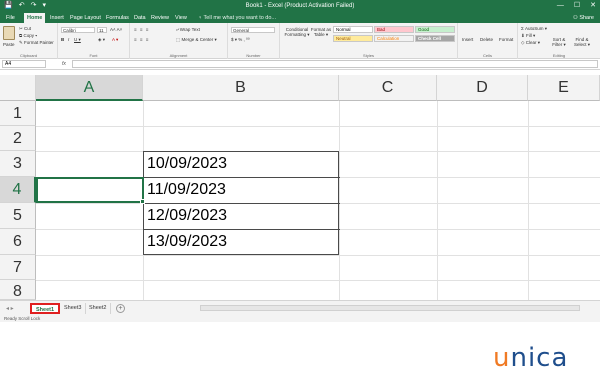 This screenshot has width=600, height=373. Describe the element at coordinates (18, 242) in the screenshot. I see `row-header-6: 6` at that location.